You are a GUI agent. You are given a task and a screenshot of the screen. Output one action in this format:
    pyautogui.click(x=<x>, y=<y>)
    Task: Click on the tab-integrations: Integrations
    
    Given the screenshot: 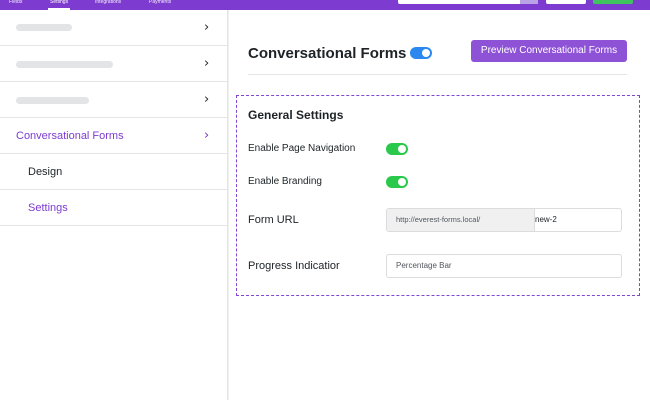 What is the action you would take?
    pyautogui.click(x=108, y=3)
    